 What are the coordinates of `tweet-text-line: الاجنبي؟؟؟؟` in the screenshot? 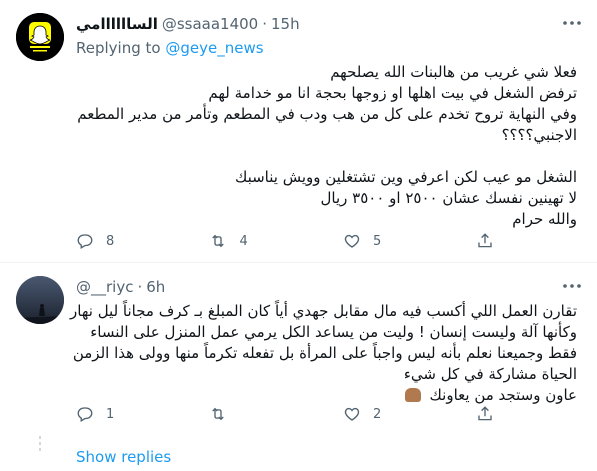 It's located at (539, 135).